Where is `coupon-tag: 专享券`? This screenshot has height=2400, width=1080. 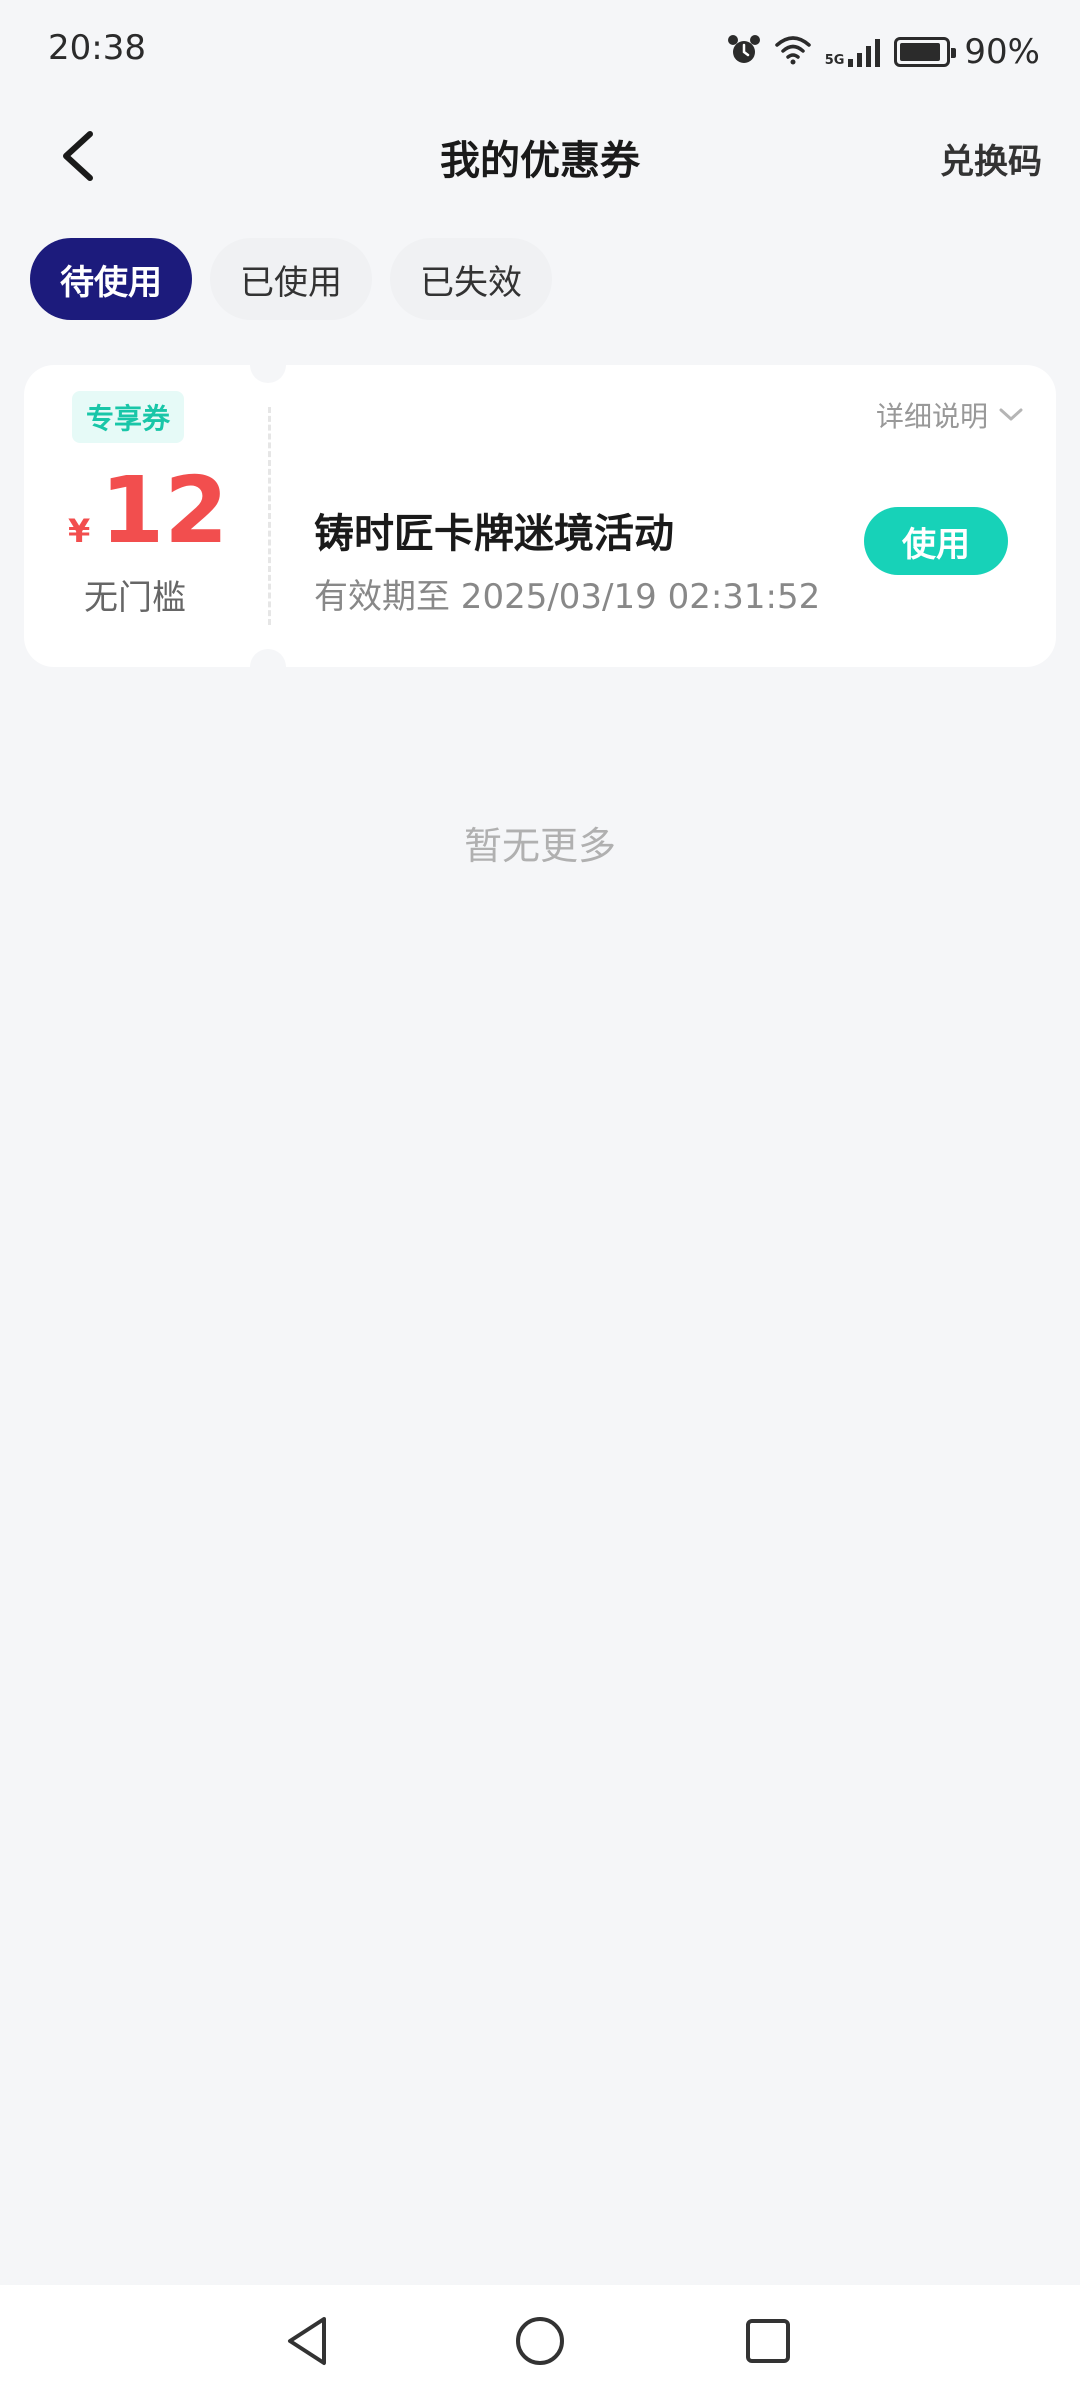
coupon-tag: 专享券 is located at coordinates (128, 417).